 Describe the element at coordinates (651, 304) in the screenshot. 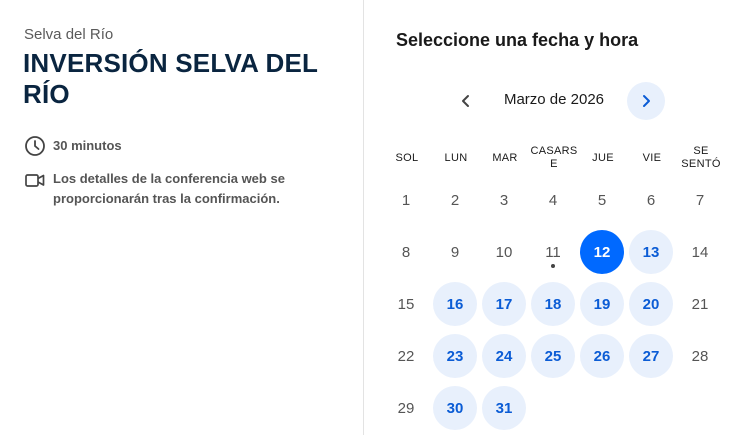

I see `available-day: 20` at that location.